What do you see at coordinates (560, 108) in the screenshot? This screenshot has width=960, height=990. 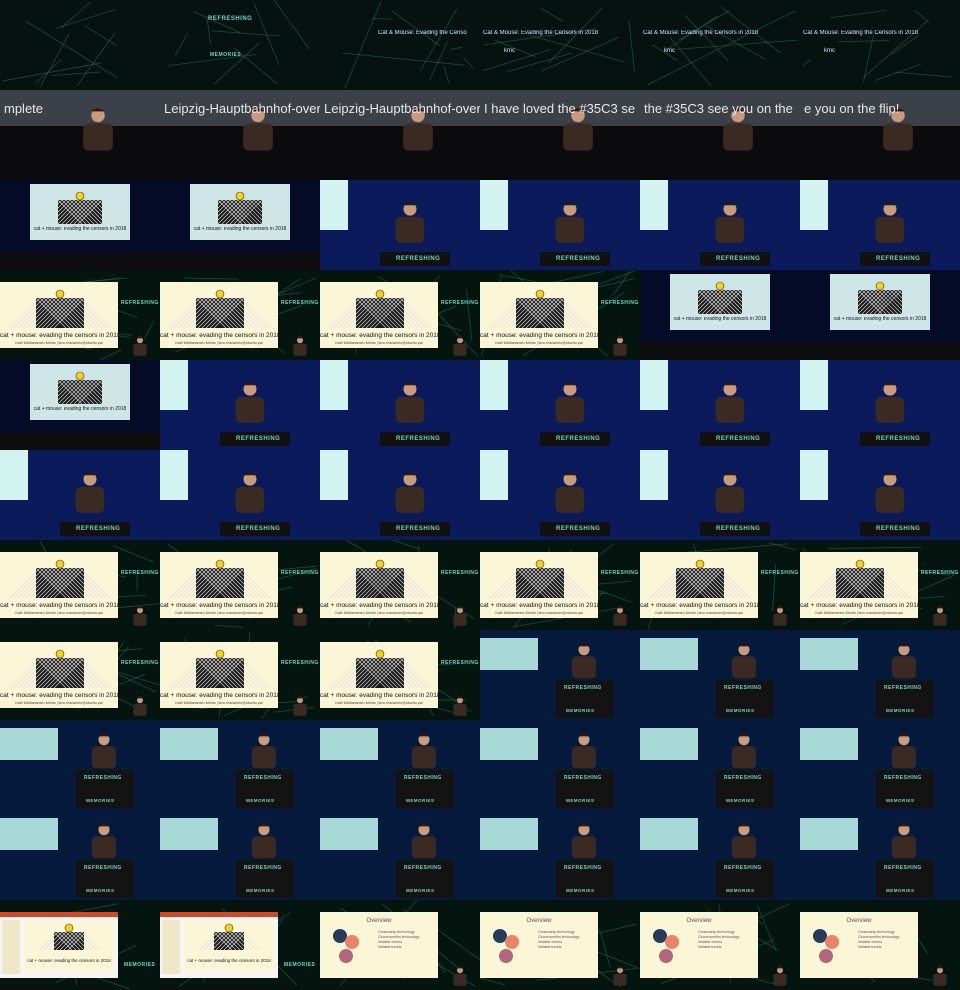 I see `marquee-text: I have loved the #35C3 se` at bounding box center [560, 108].